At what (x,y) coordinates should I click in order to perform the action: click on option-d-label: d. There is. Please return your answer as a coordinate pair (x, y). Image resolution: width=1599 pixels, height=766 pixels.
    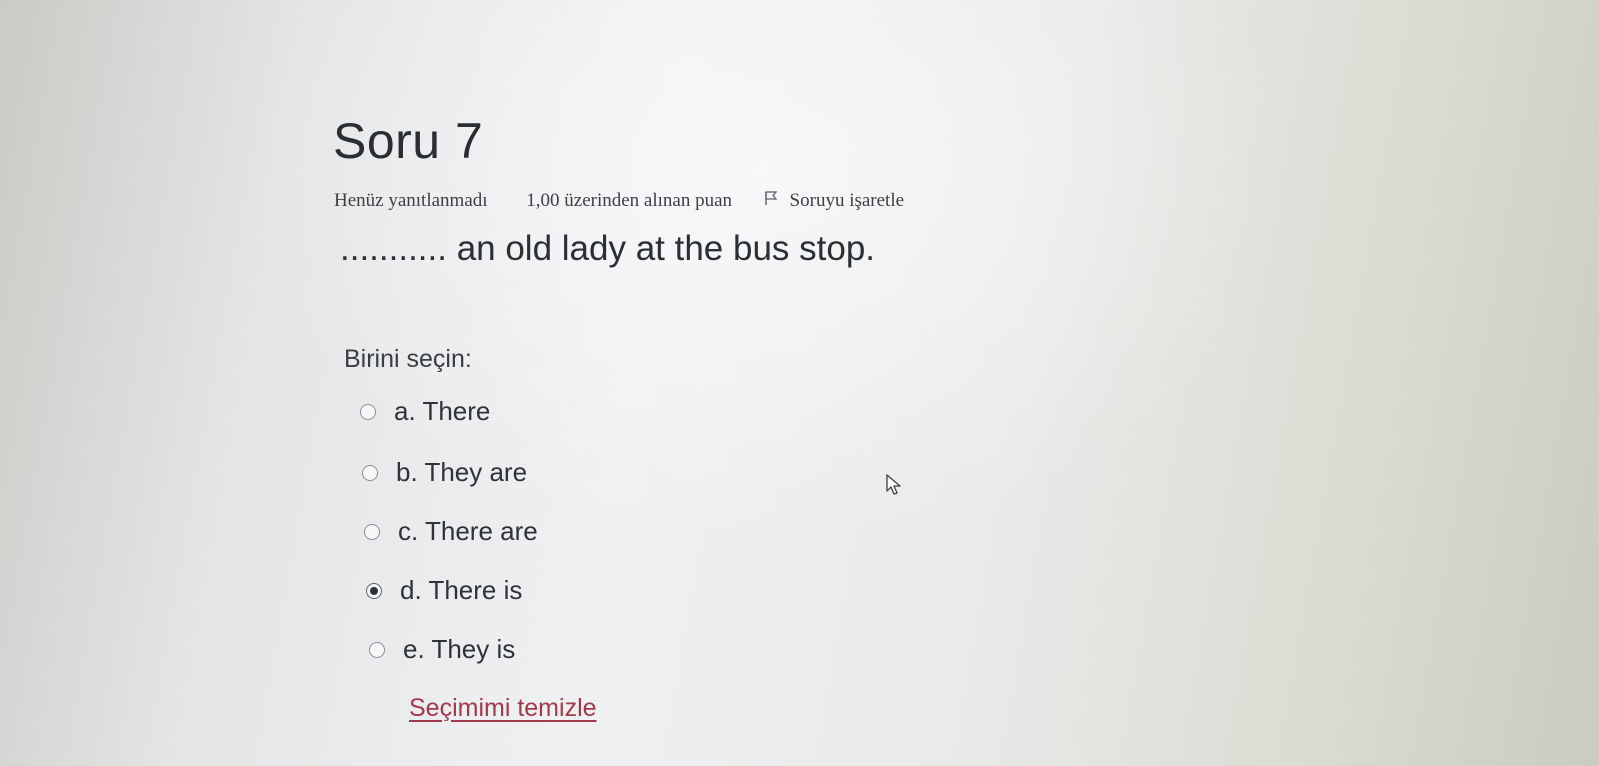
    Looking at the image, I should click on (461, 590).